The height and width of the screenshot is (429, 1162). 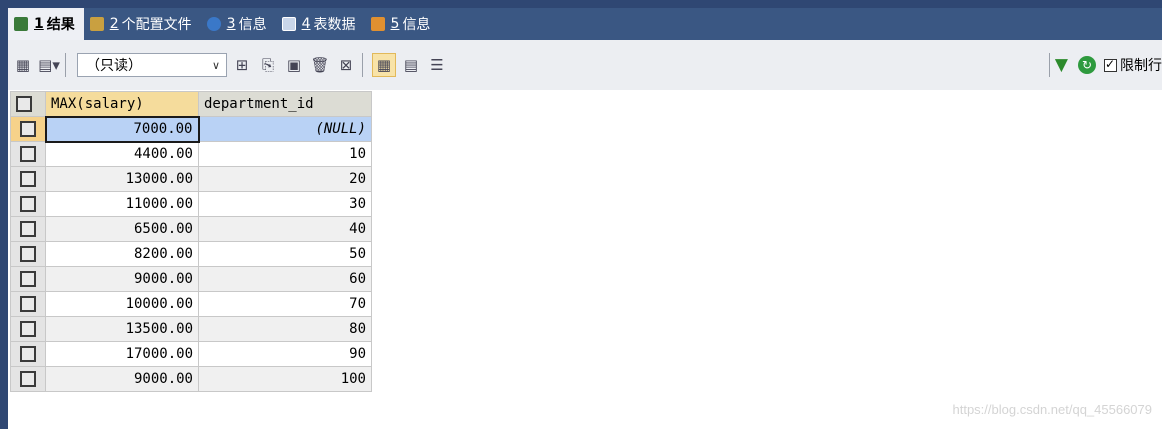 I want to click on cell-department-id: (NULL), so click(x=285, y=129).